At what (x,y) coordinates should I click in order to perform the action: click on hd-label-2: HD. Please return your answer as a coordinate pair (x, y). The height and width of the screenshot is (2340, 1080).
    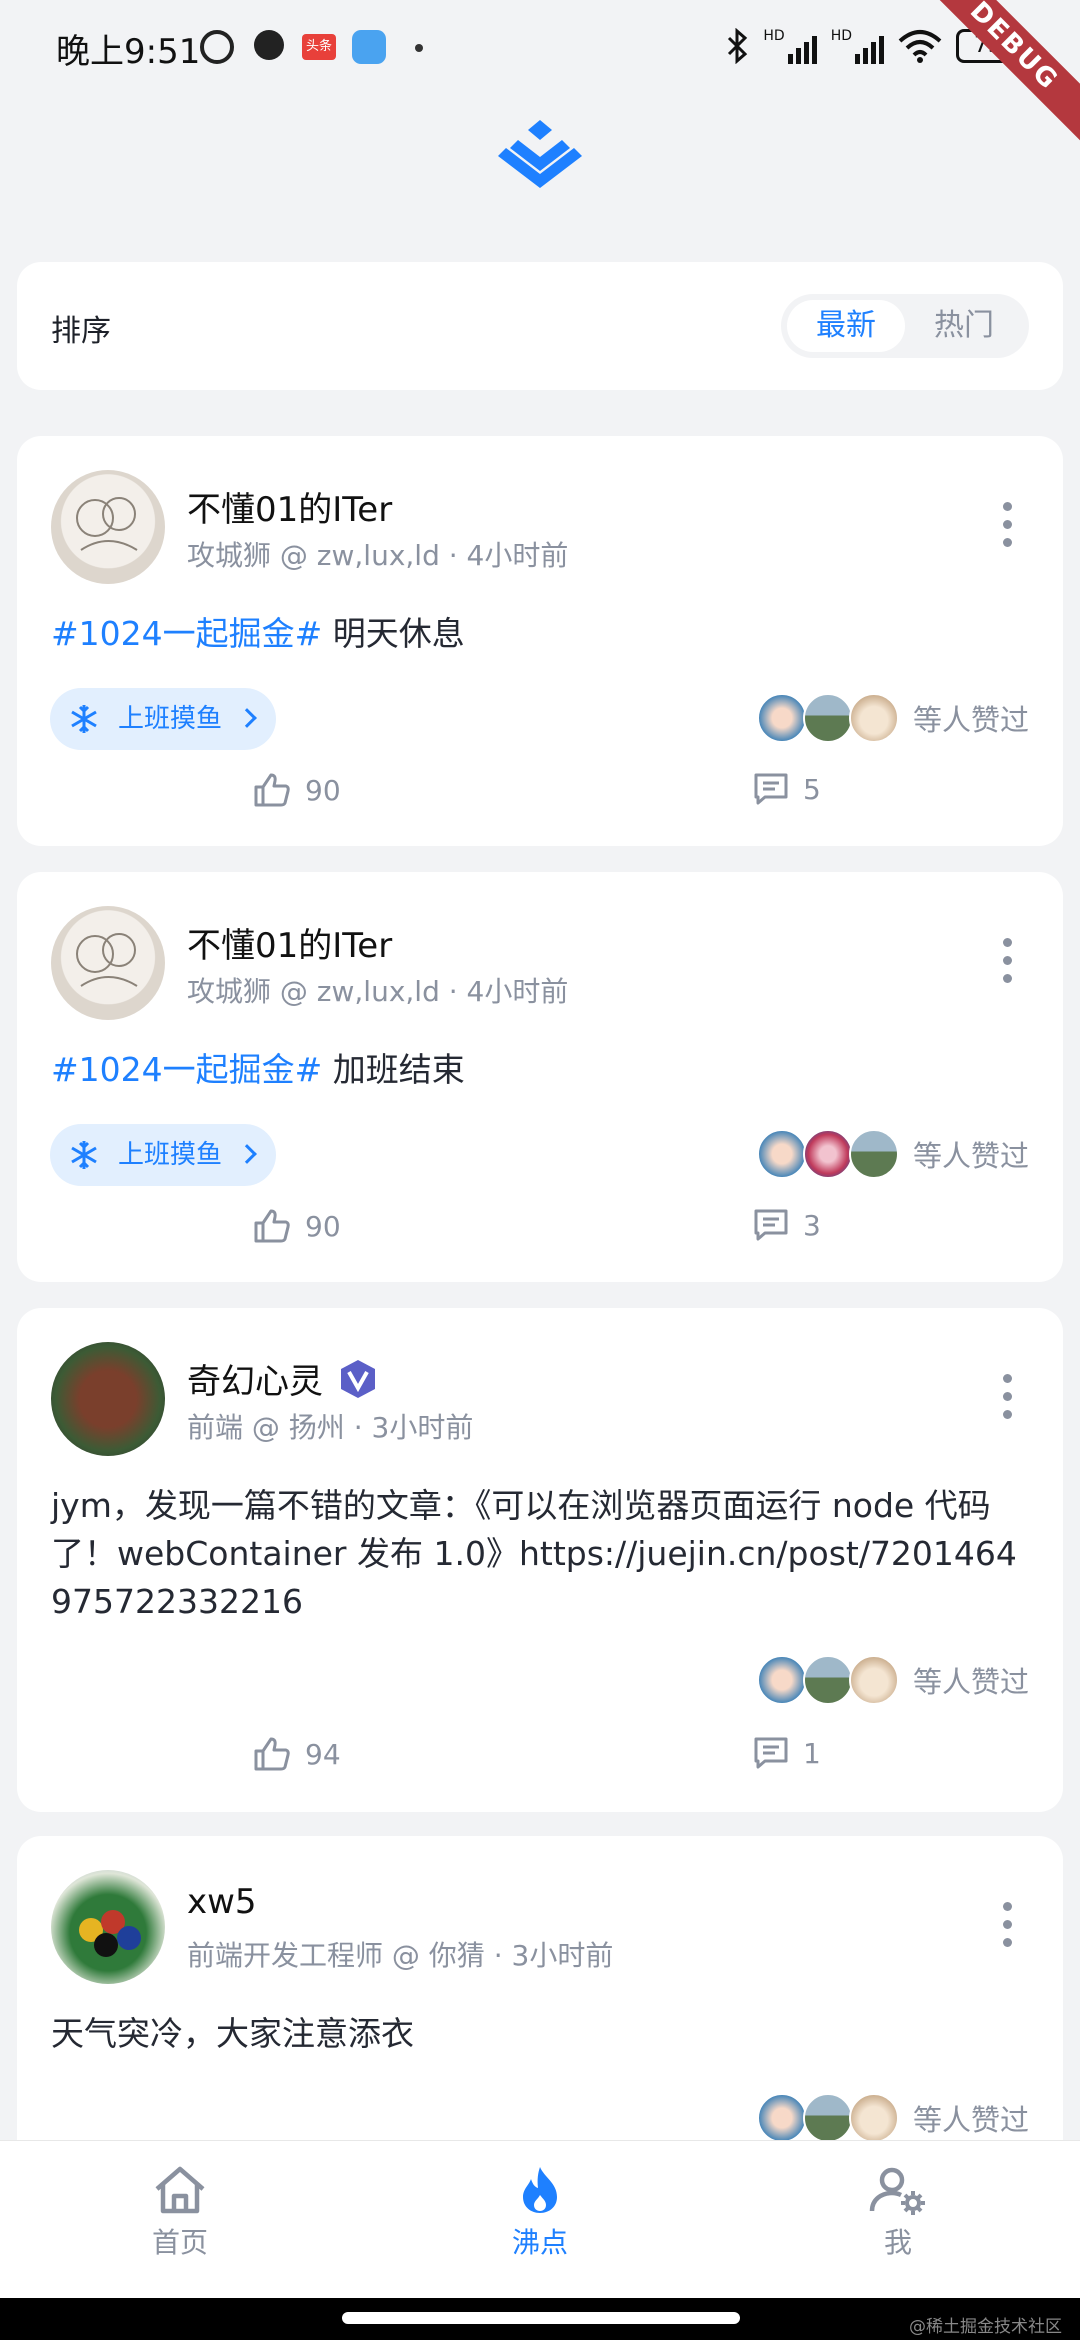
    Looking at the image, I should click on (841, 36).